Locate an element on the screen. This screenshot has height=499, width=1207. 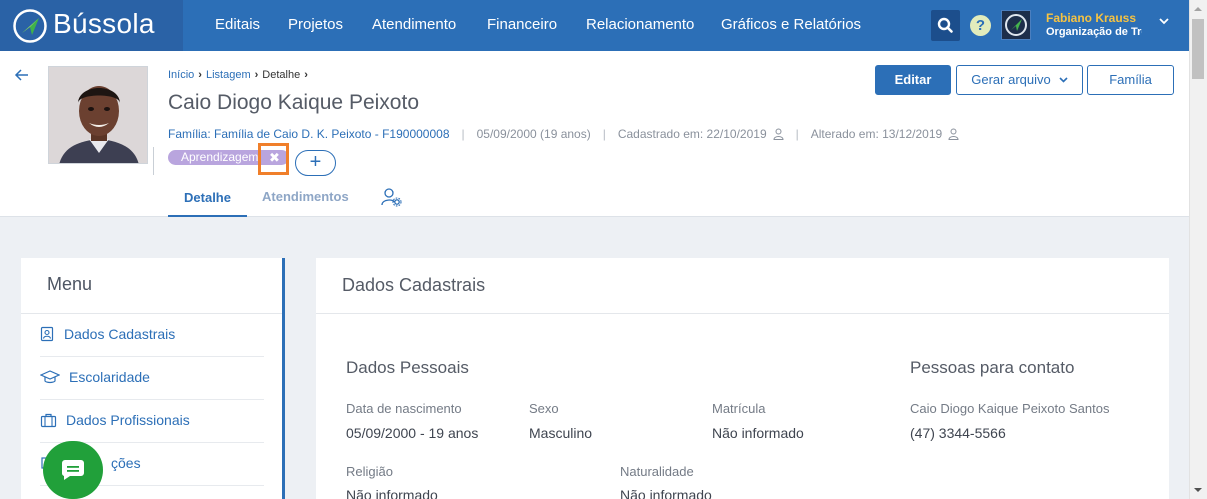
person-photo is located at coordinates (98, 115).